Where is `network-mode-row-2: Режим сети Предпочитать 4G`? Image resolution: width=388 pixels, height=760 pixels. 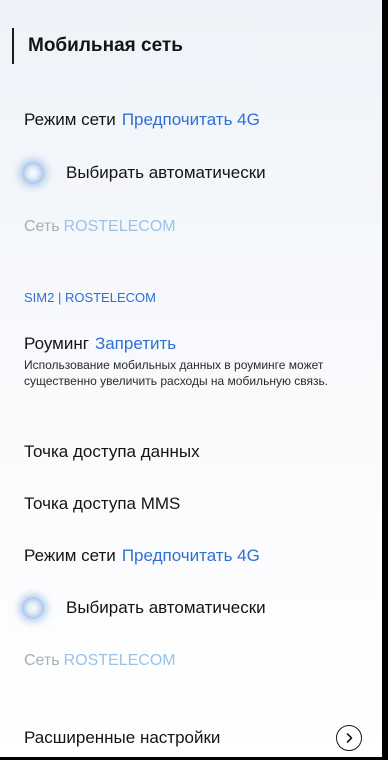
network-mode-row-2: Режим сети Предпочитать 4G is located at coordinates (196, 556).